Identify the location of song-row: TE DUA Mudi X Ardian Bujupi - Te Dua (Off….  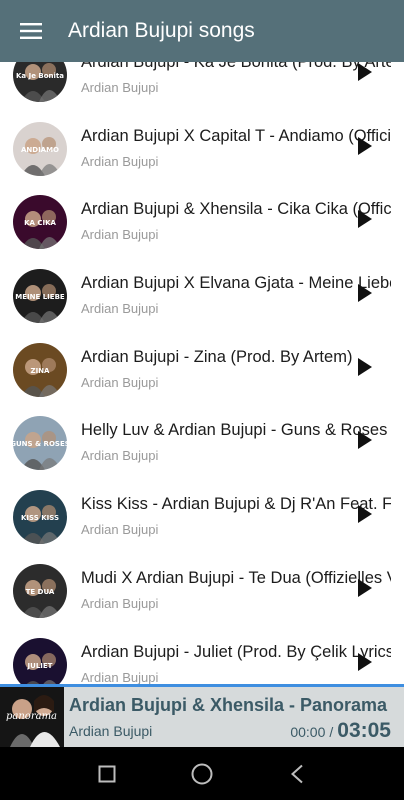
(202, 592).